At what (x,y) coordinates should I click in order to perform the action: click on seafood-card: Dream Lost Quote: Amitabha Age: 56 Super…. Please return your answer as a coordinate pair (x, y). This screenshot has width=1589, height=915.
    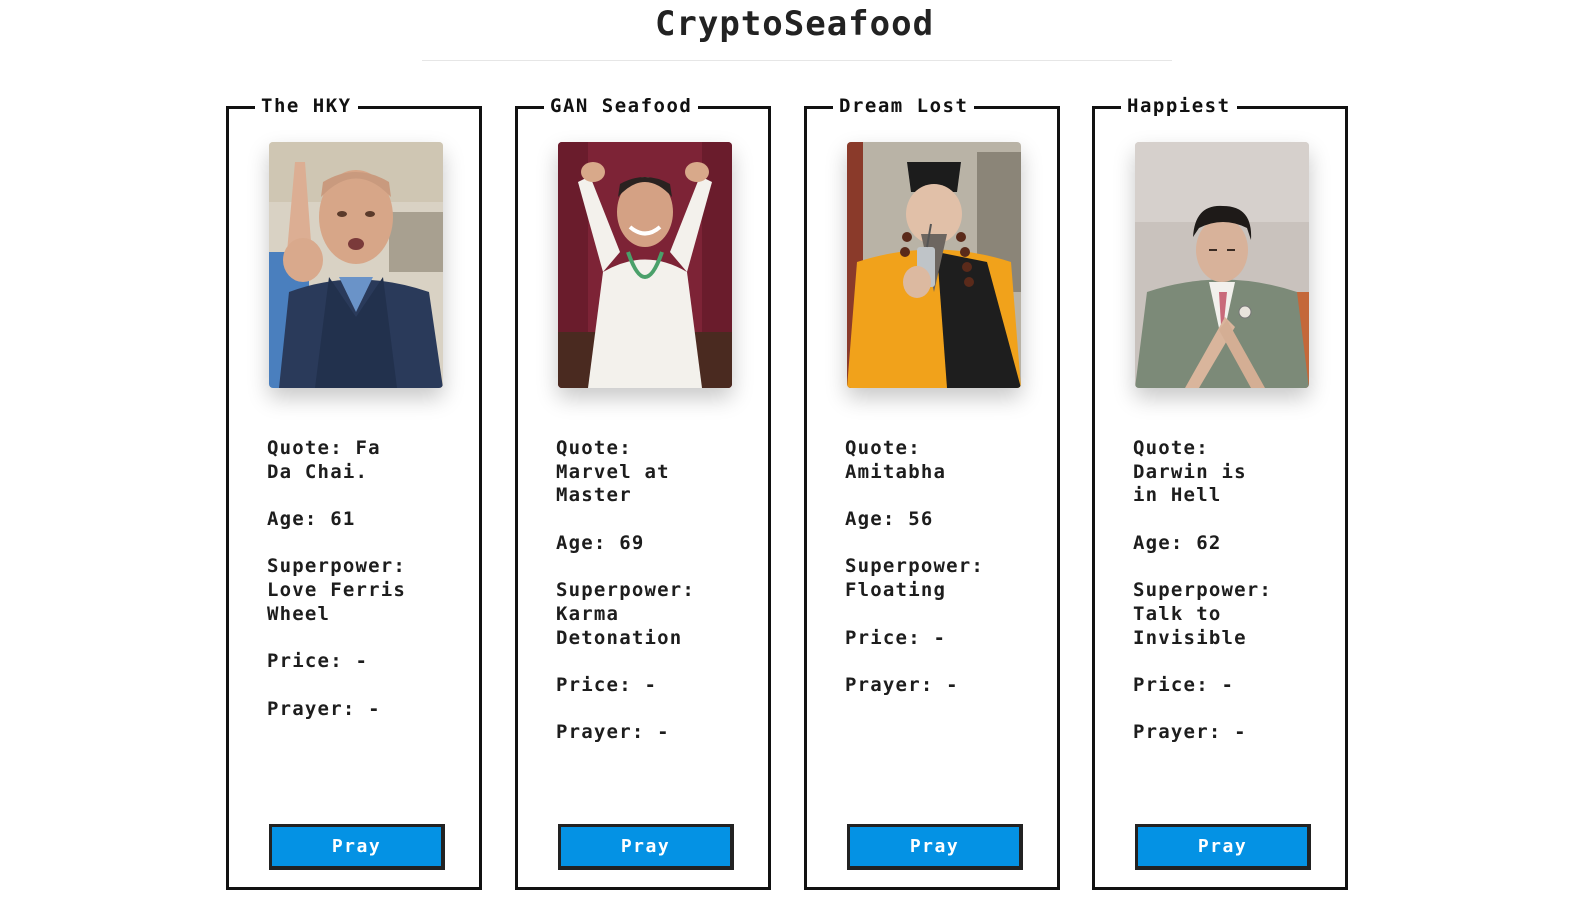
    Looking at the image, I should click on (932, 491).